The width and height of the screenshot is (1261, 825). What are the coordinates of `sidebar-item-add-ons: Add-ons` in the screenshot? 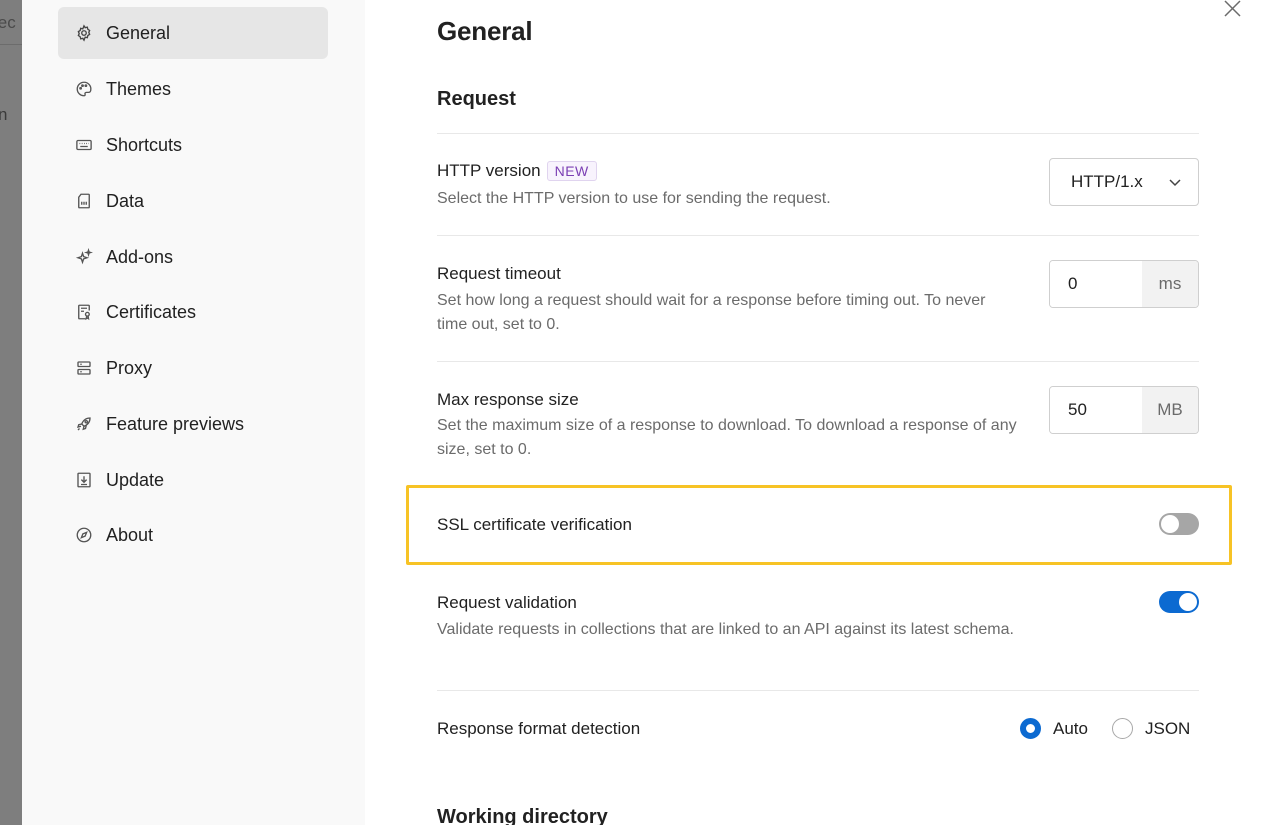 It's located at (193, 257).